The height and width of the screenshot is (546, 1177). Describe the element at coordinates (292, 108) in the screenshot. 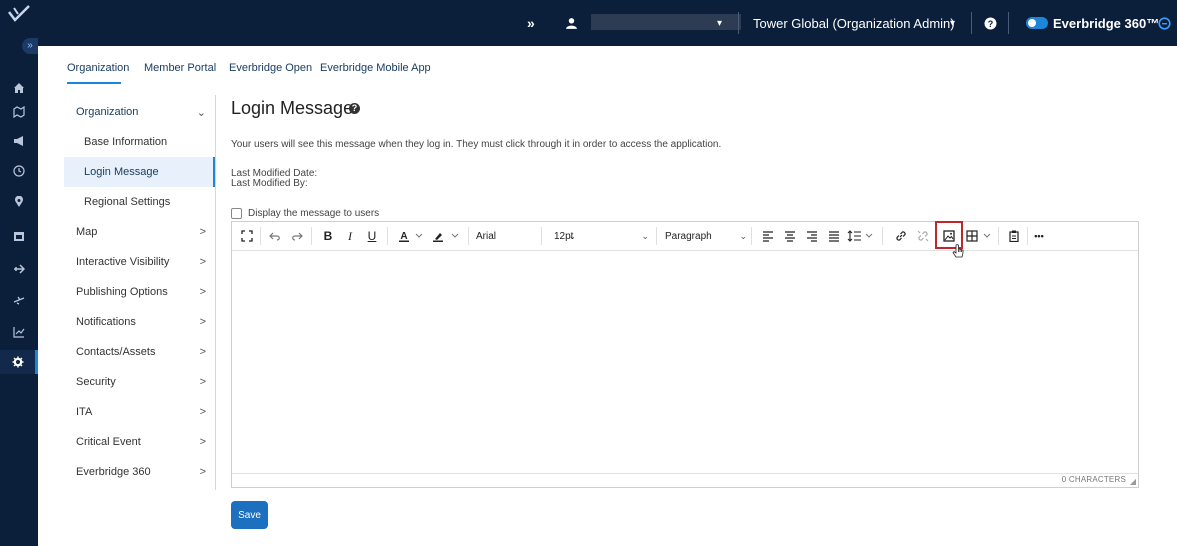

I see `page-title: Login Message` at that location.